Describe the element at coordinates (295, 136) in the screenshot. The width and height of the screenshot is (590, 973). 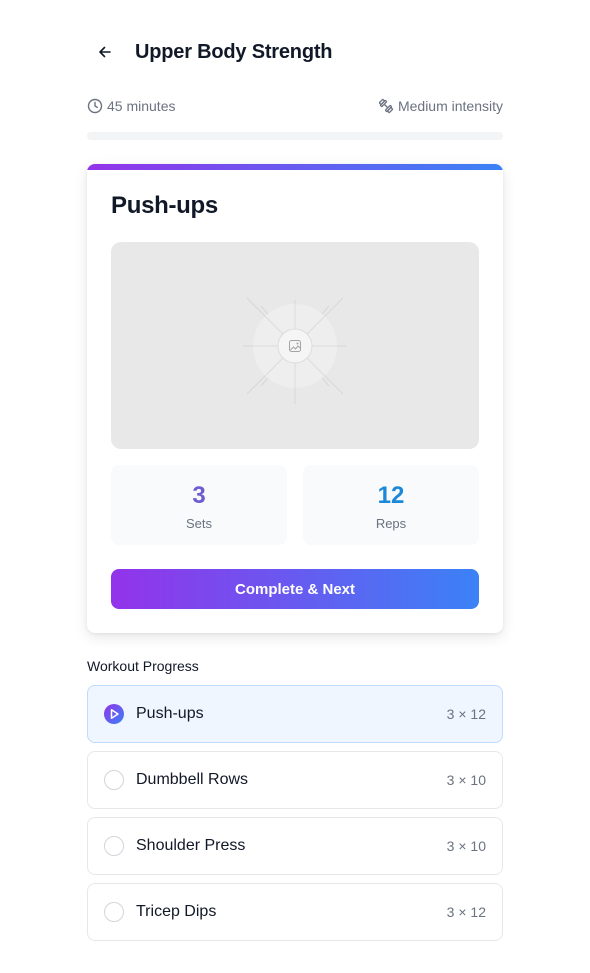
I see `workout-progress-bar` at that location.